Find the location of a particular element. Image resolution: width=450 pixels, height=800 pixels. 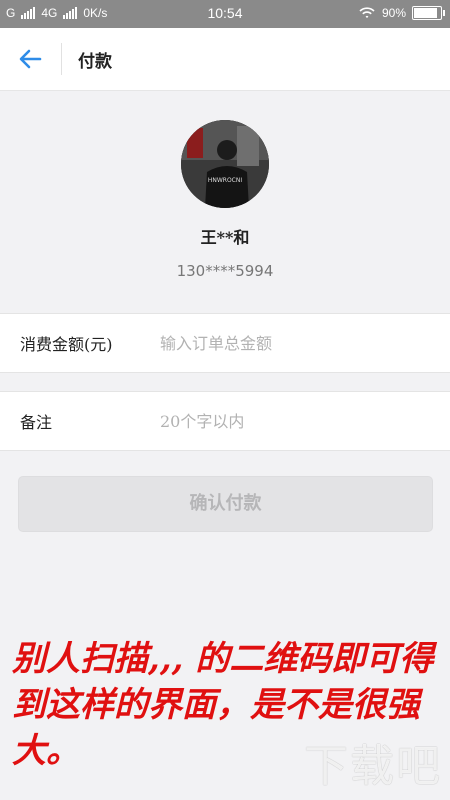

amount-row: 消费金额(元) is located at coordinates (225, 343).